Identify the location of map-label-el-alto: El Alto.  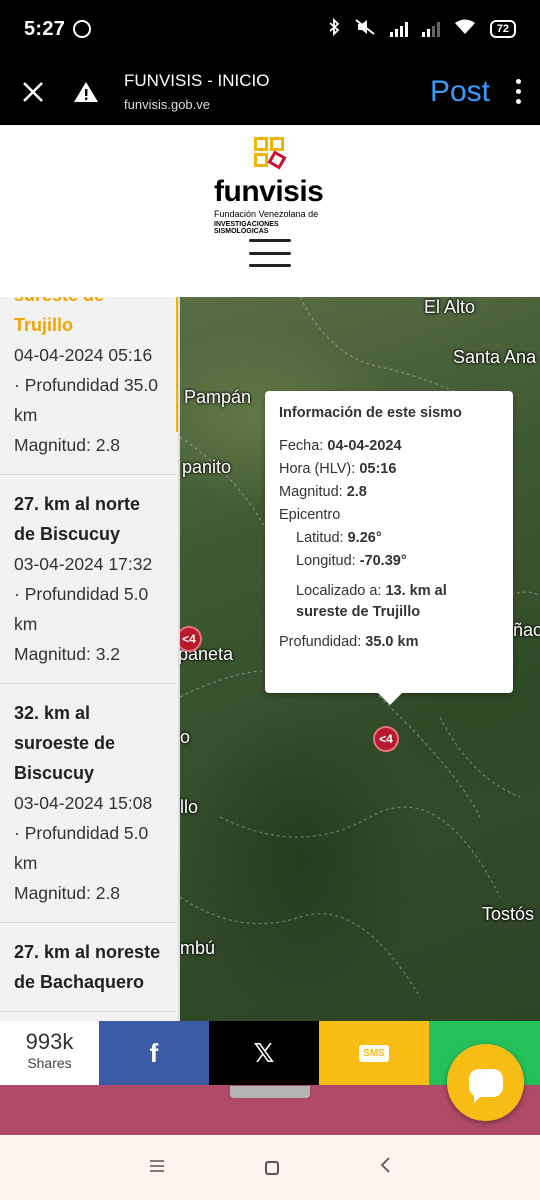
(450, 307).